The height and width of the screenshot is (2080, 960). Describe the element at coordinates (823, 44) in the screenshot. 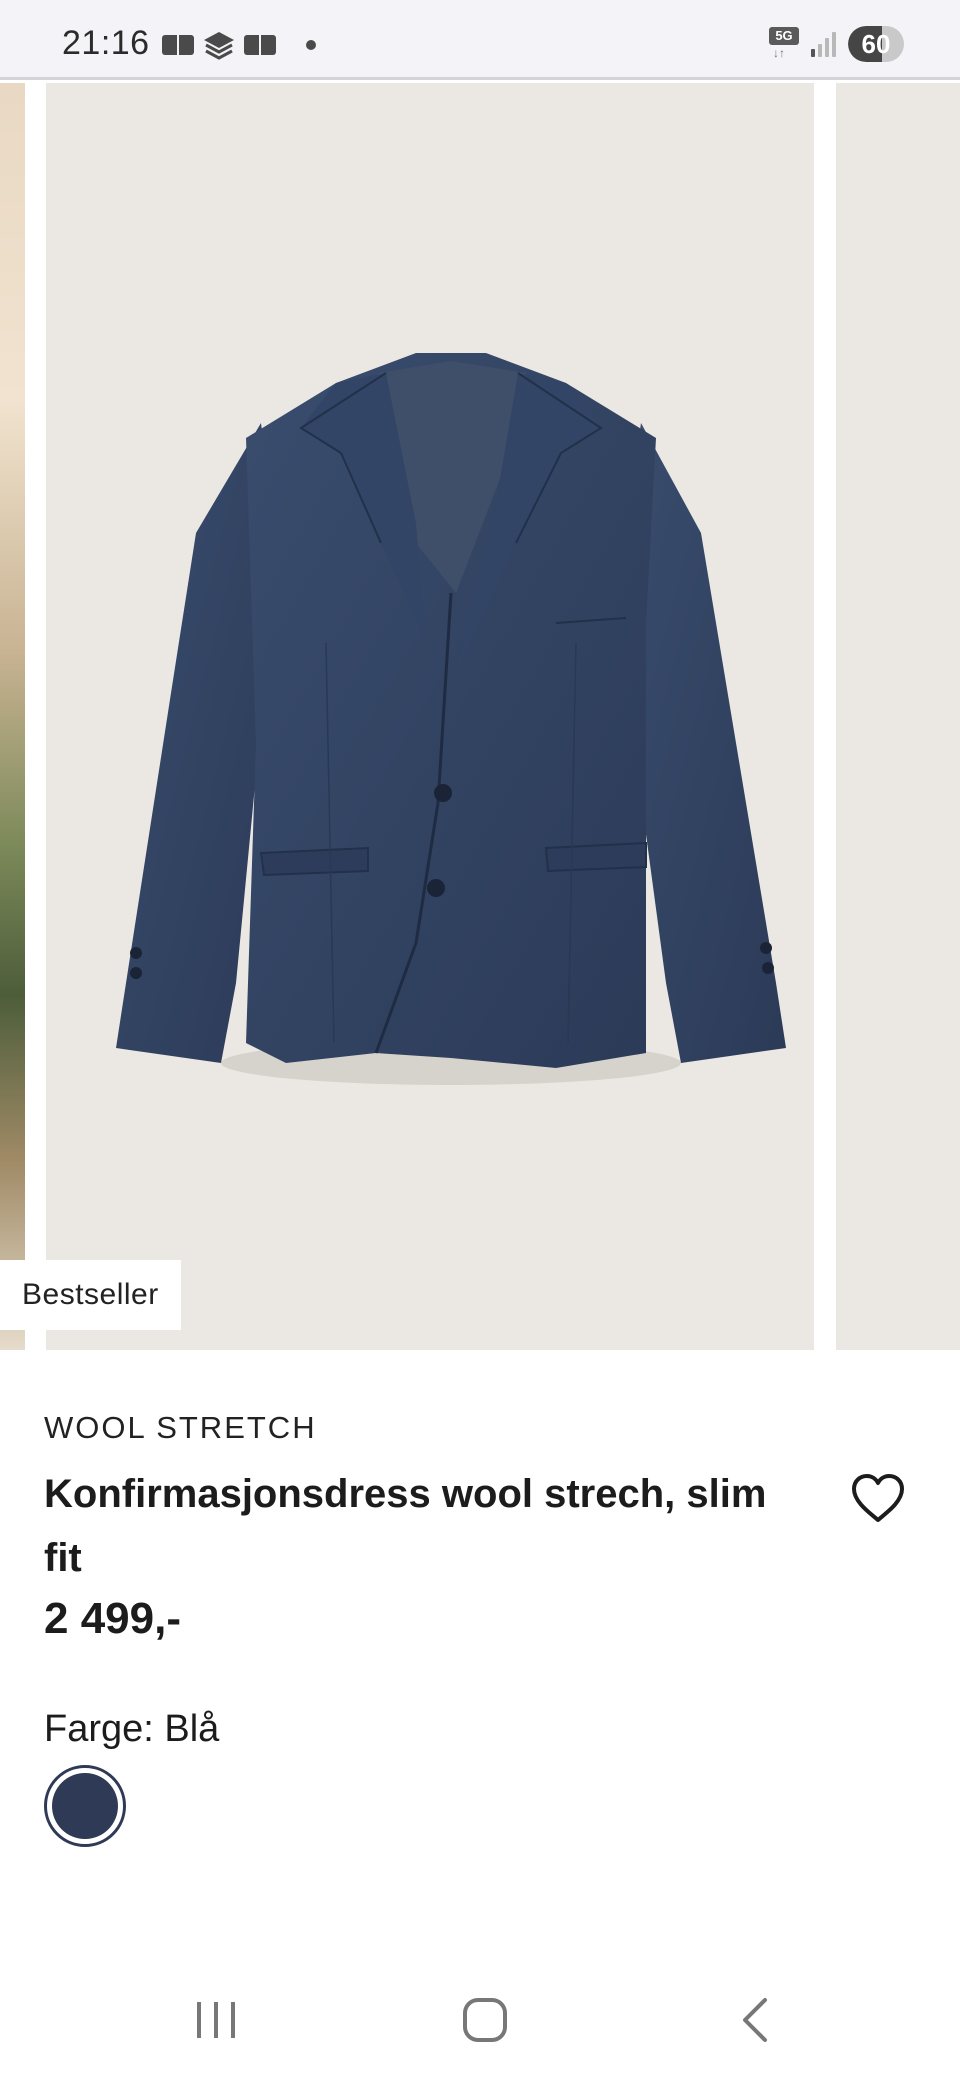

I see `signal-strength-icon` at that location.